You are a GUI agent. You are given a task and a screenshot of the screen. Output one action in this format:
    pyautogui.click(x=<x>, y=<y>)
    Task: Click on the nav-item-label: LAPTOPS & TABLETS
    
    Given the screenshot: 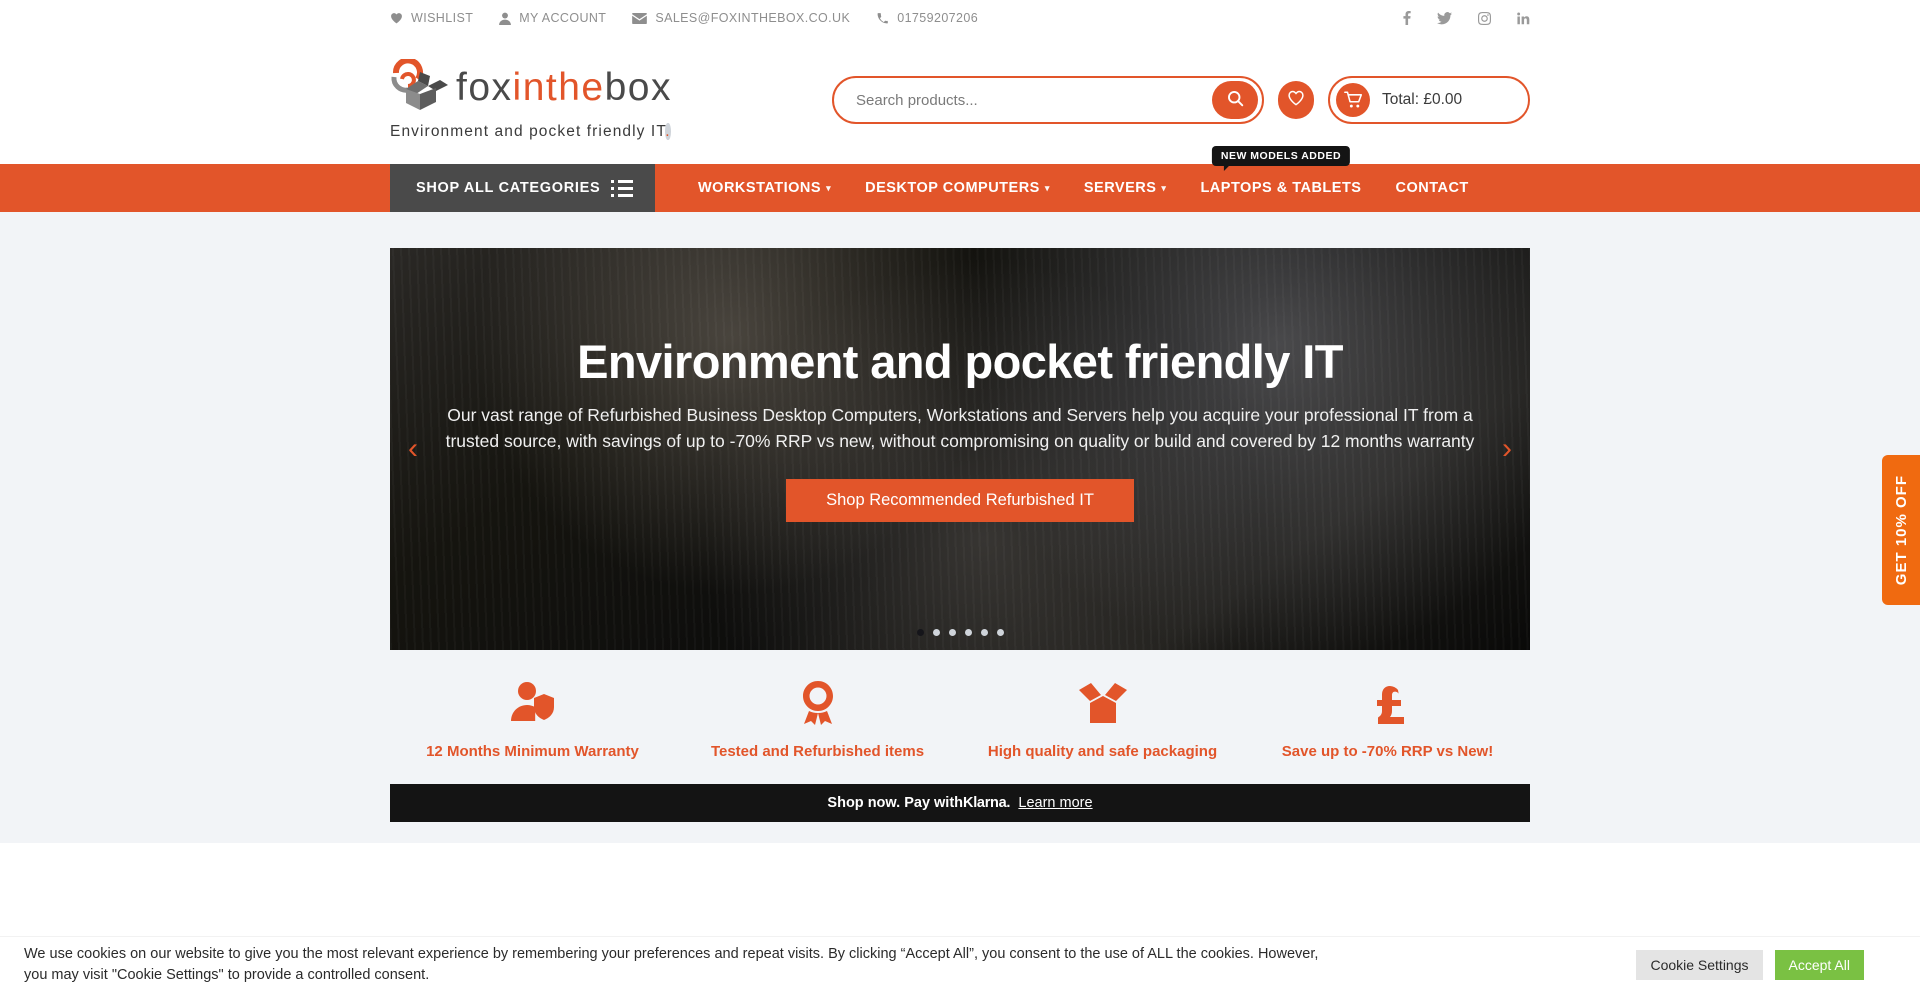 What is the action you would take?
    pyautogui.click(x=1281, y=188)
    